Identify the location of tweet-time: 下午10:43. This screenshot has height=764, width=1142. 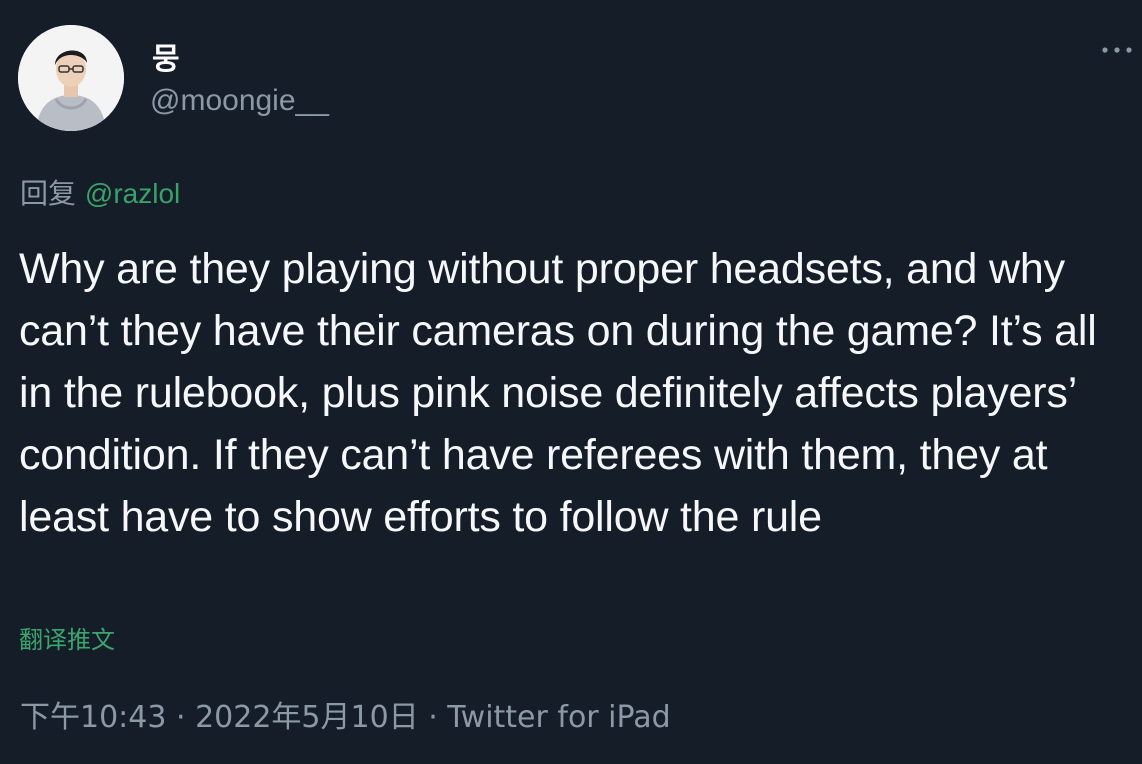
(93, 717).